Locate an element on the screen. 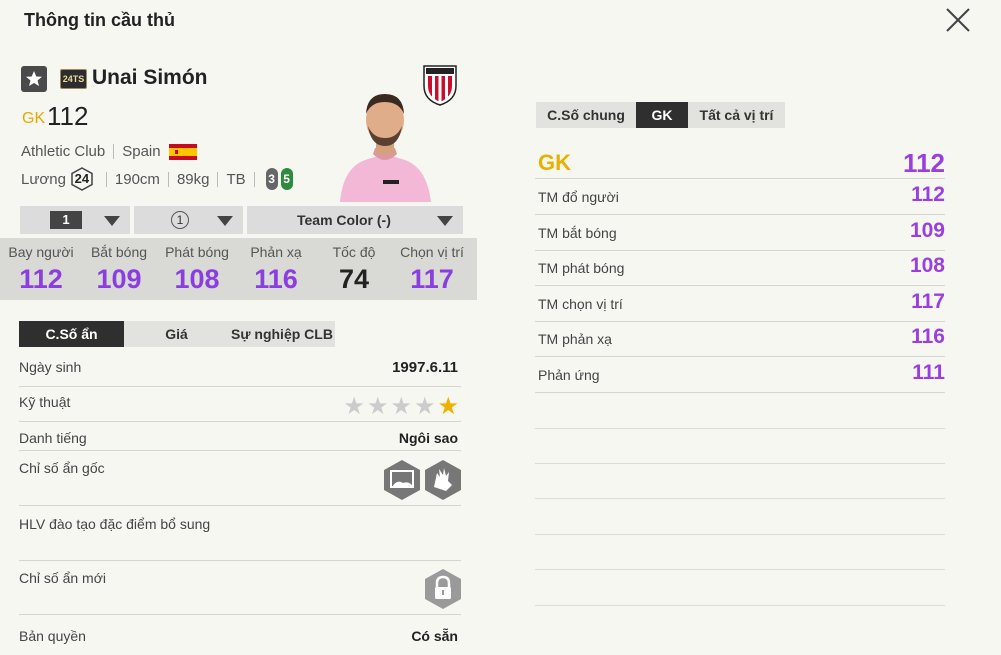 This screenshot has width=1001, height=655. position-tabs: C.Số chung GK Tất cả vị trí is located at coordinates (660, 115).